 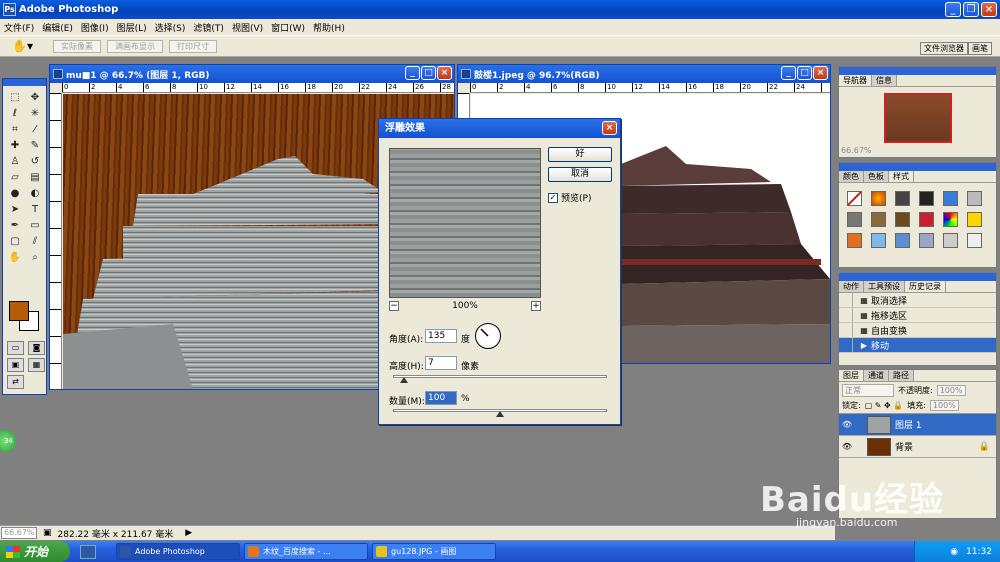 What do you see at coordinates (76, 46) in the screenshot?
I see `actual-pixels-button: 实际像素` at bounding box center [76, 46].